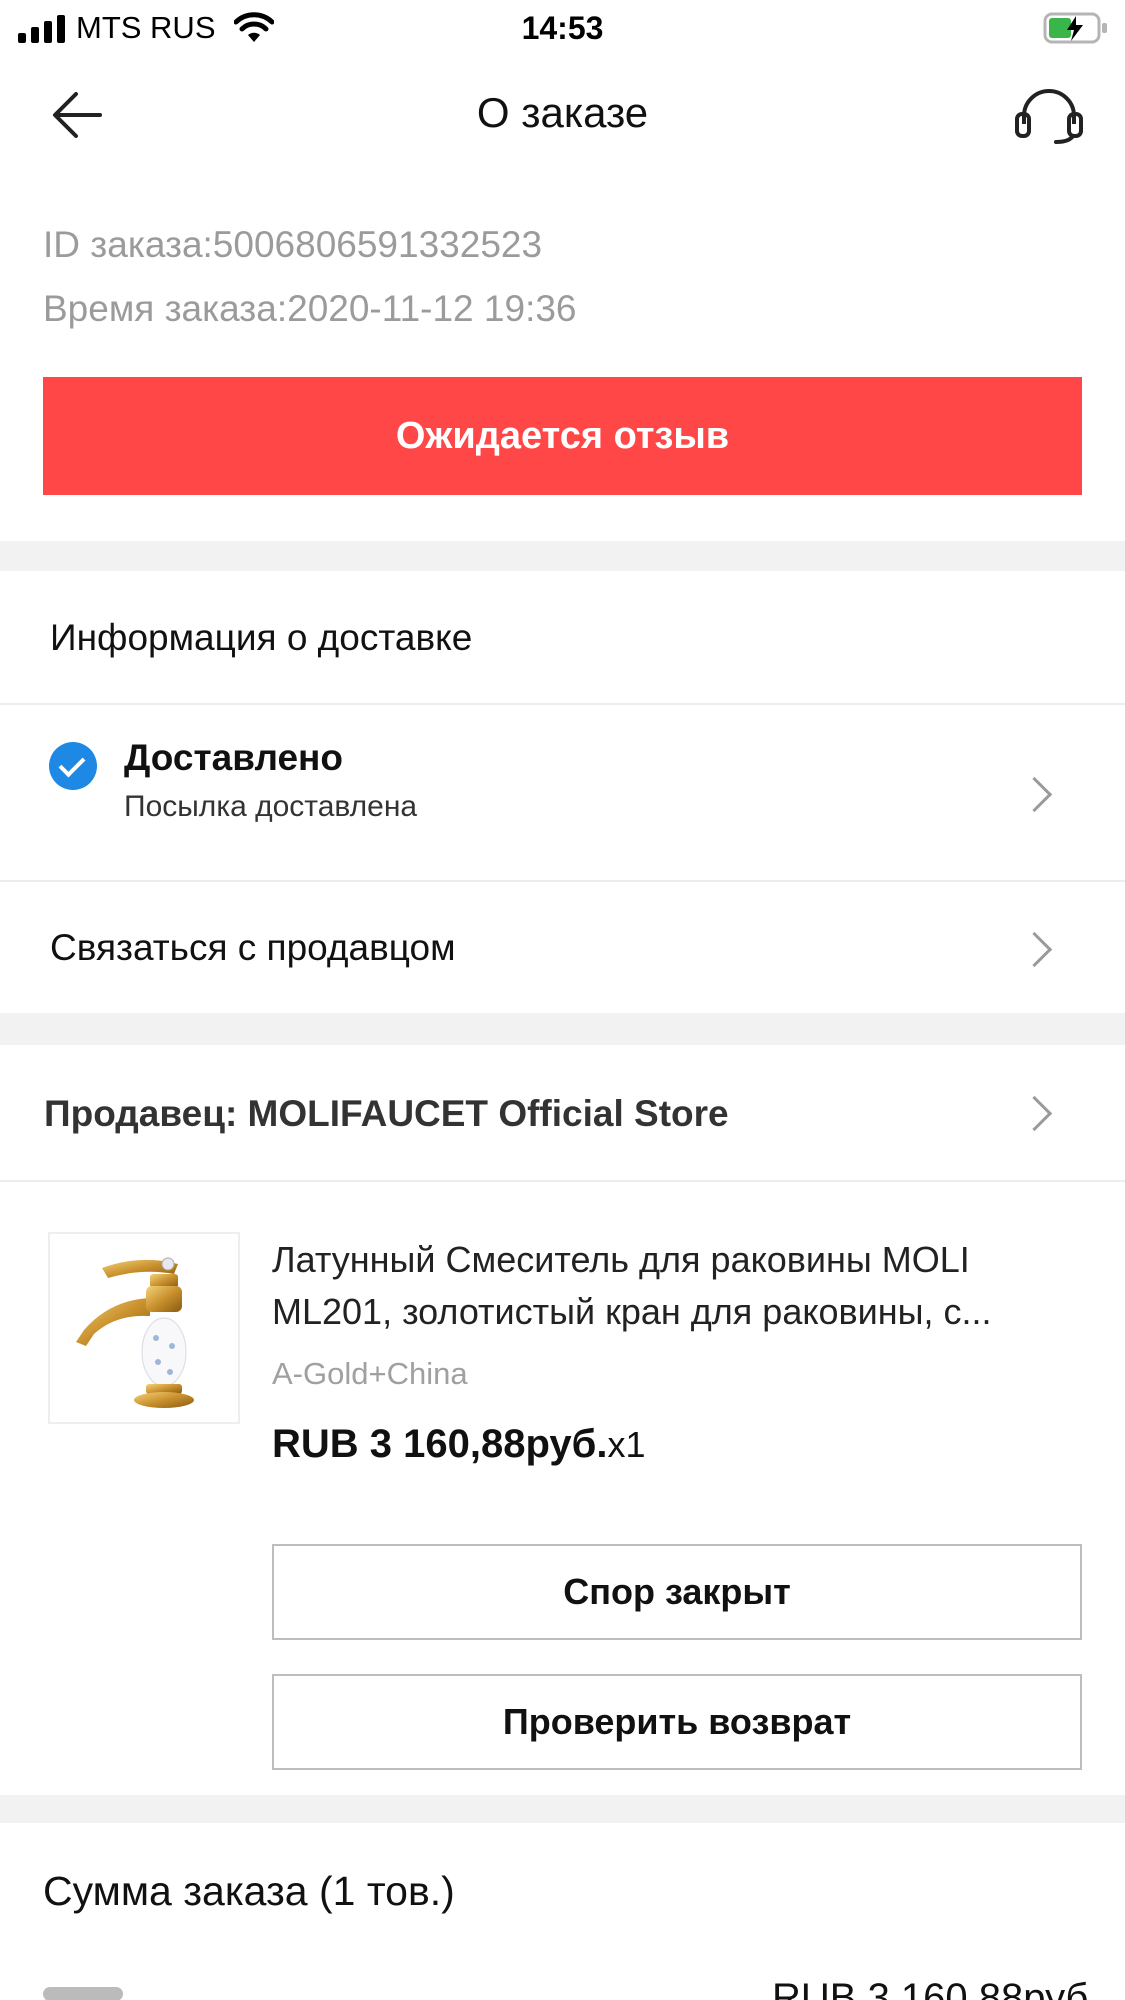  I want to click on headset-icon, so click(1049, 116).